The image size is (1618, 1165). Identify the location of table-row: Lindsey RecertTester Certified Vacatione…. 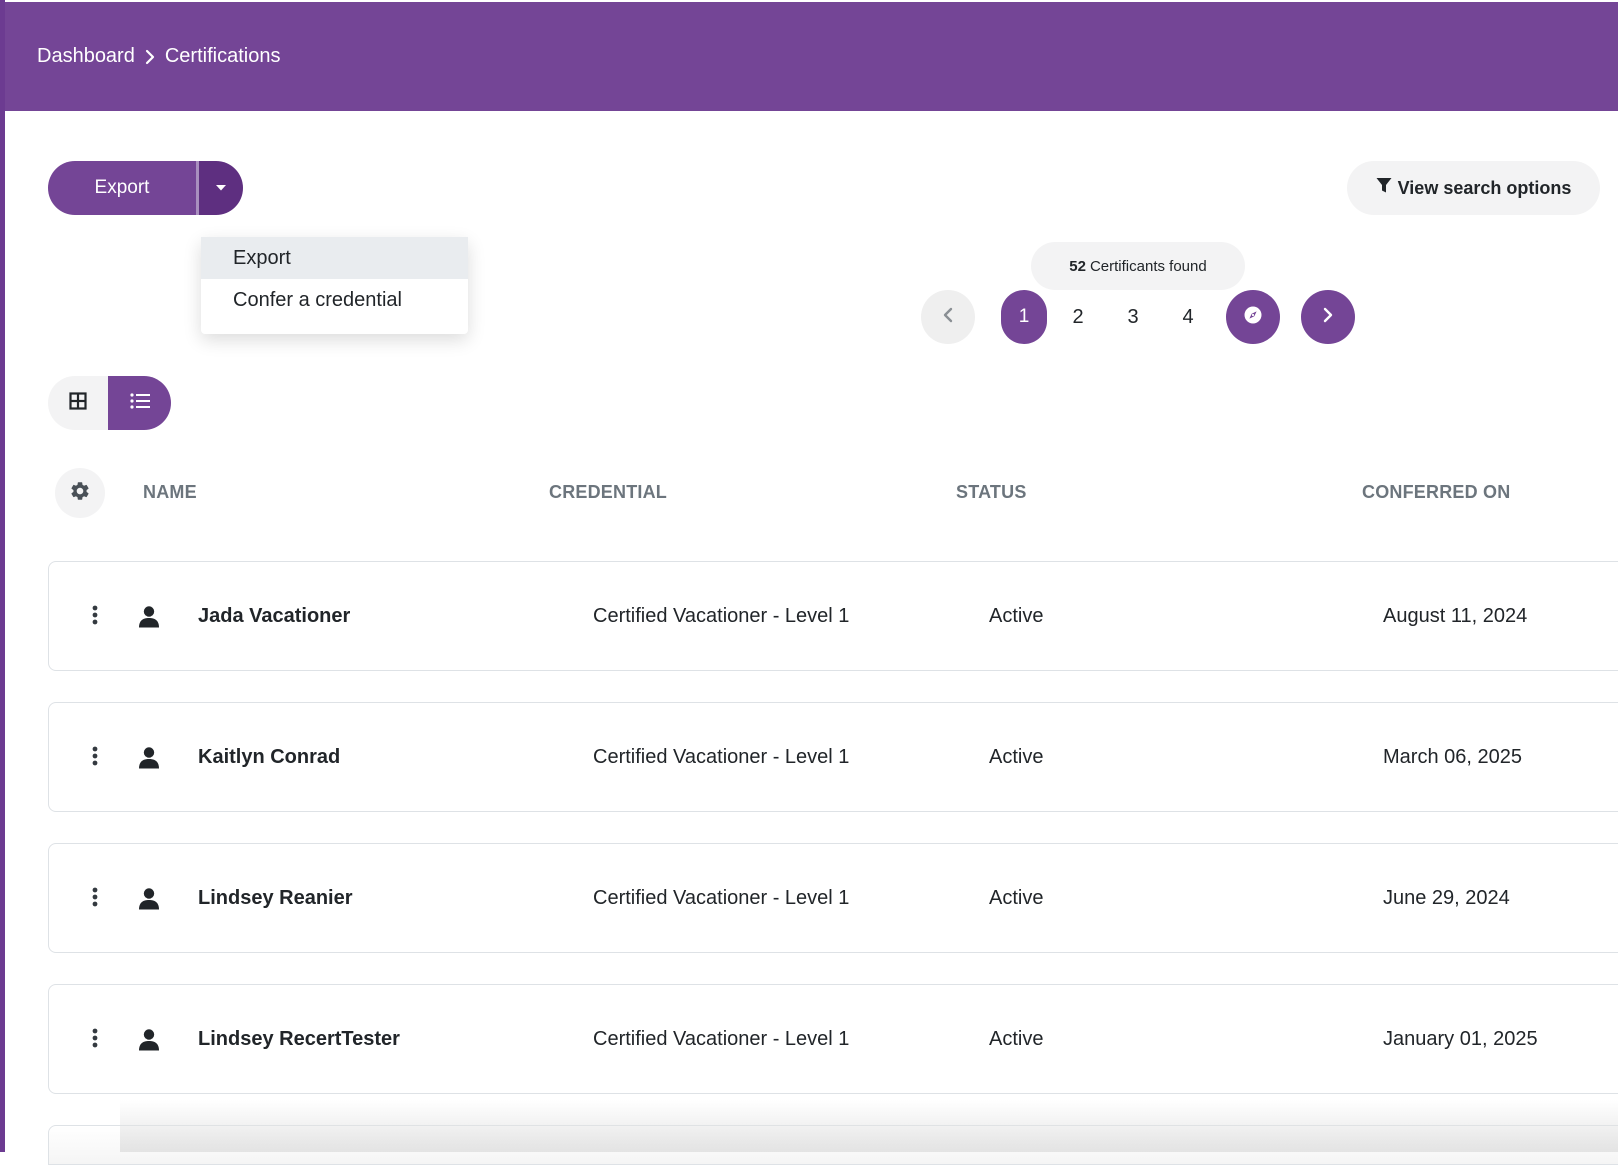
(833, 1039).